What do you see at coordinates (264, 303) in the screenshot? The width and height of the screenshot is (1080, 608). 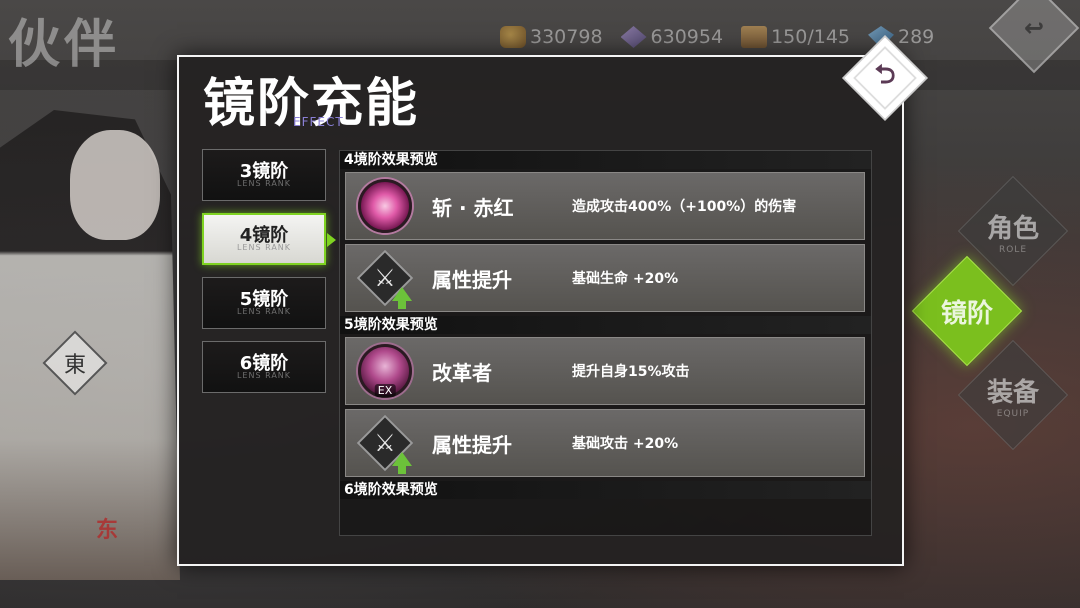 I see `tab-rank-5: 5镜阶 LENS RANK` at bounding box center [264, 303].